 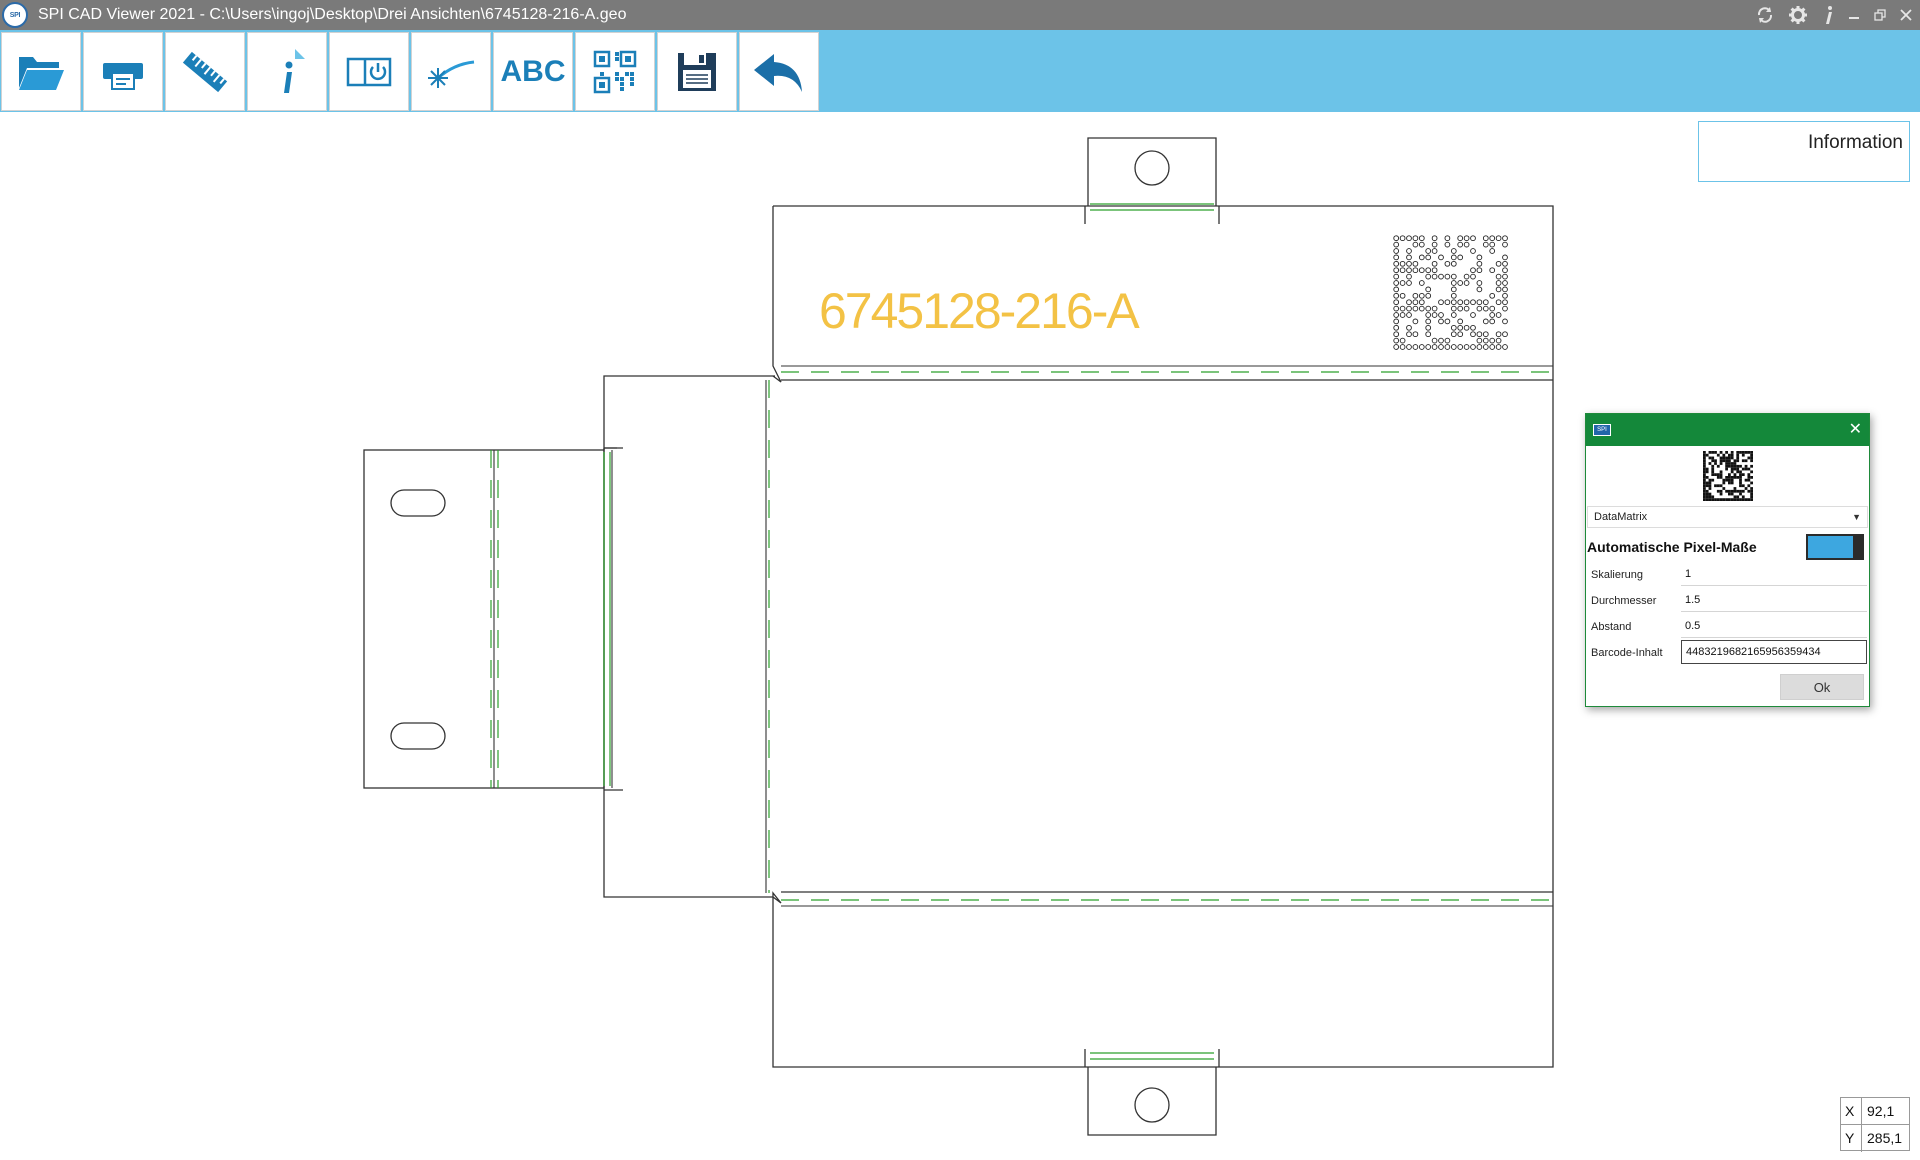 What do you see at coordinates (1774, 574) in the screenshot?
I see `scaling-input` at bounding box center [1774, 574].